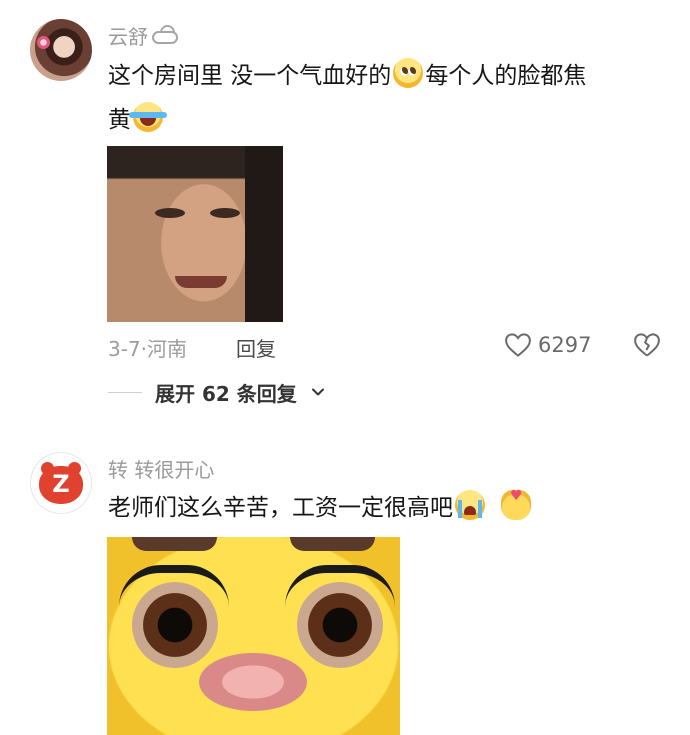 The image size is (690, 735). I want to click on laughing-crying-emoji-icon, so click(148, 117).